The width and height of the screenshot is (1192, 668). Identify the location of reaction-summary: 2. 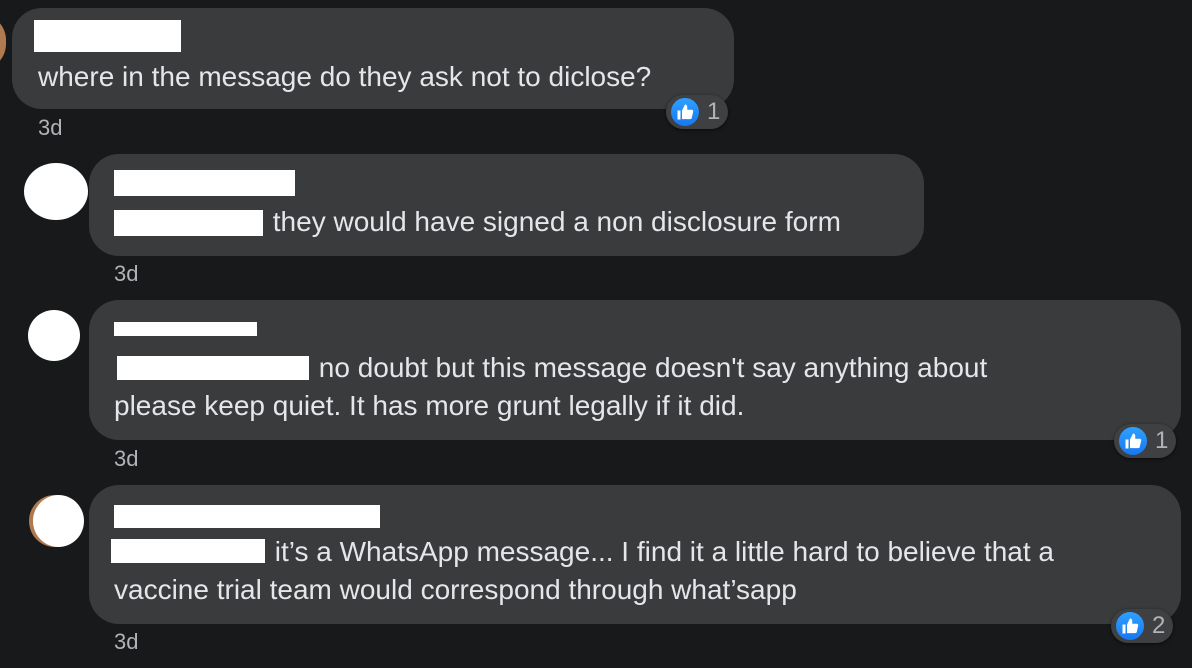
(1142, 626).